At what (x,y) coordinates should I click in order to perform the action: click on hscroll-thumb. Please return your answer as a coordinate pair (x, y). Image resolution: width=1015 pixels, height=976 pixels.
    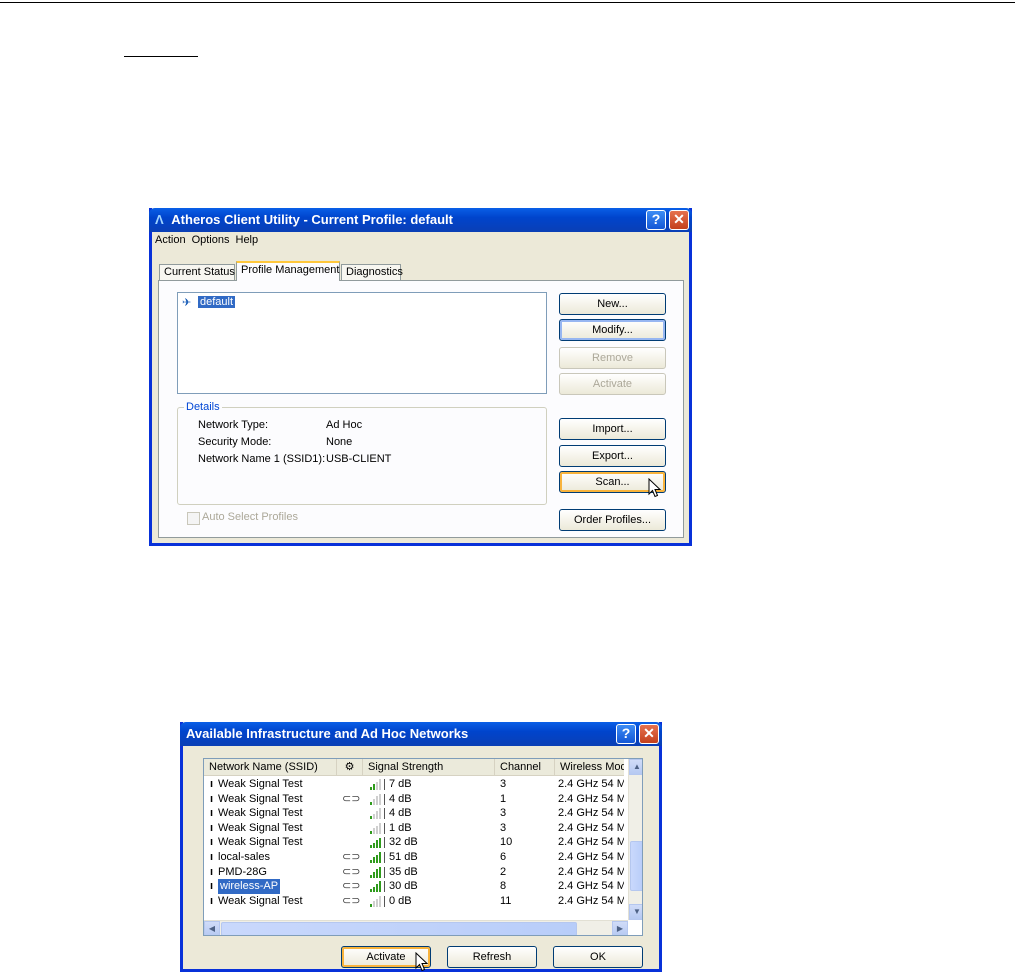
    Looking at the image, I should click on (399, 928).